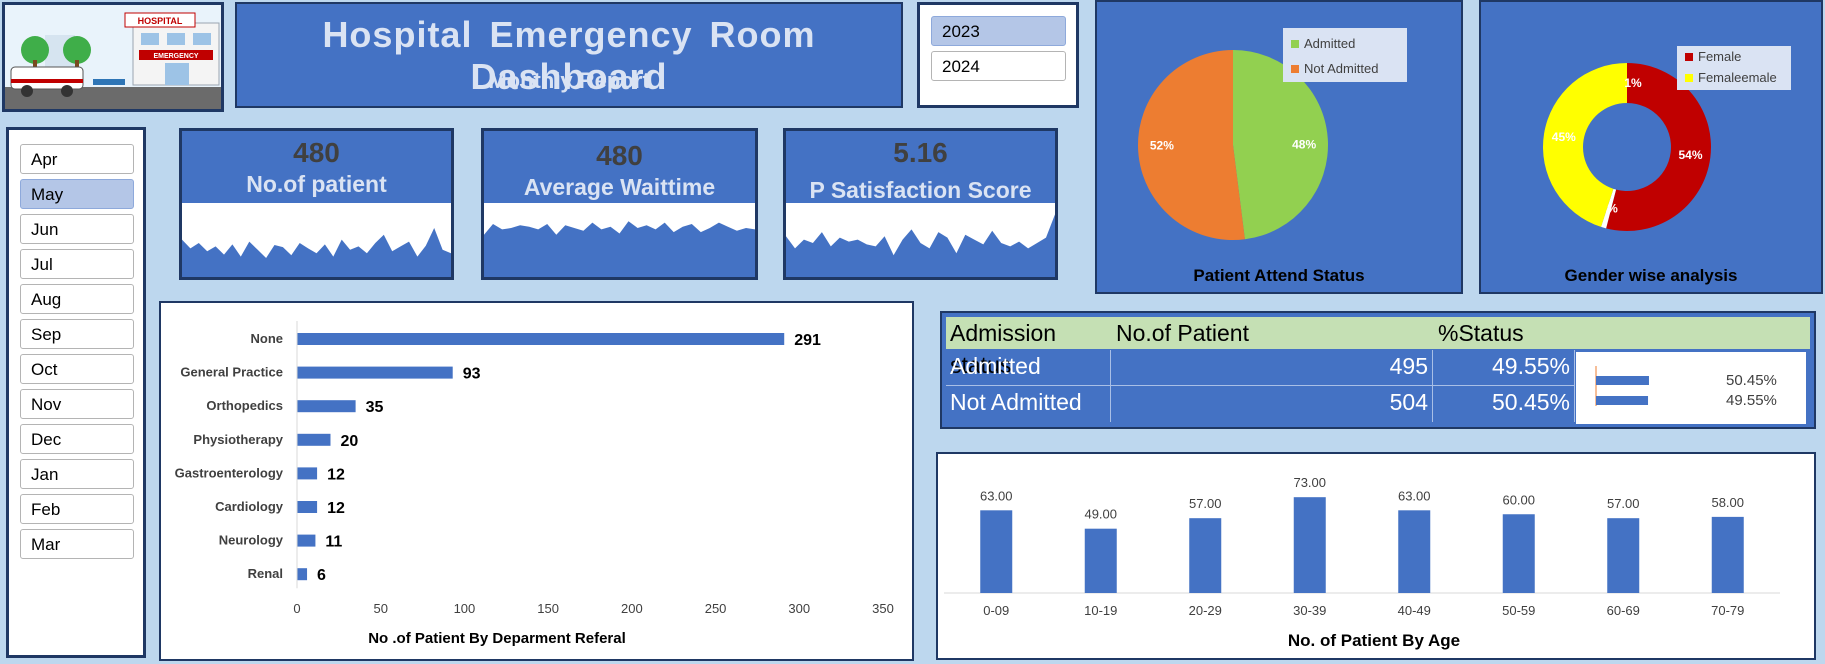 The height and width of the screenshot is (664, 1825). I want to click on month-option-oct: Oct, so click(77, 369).